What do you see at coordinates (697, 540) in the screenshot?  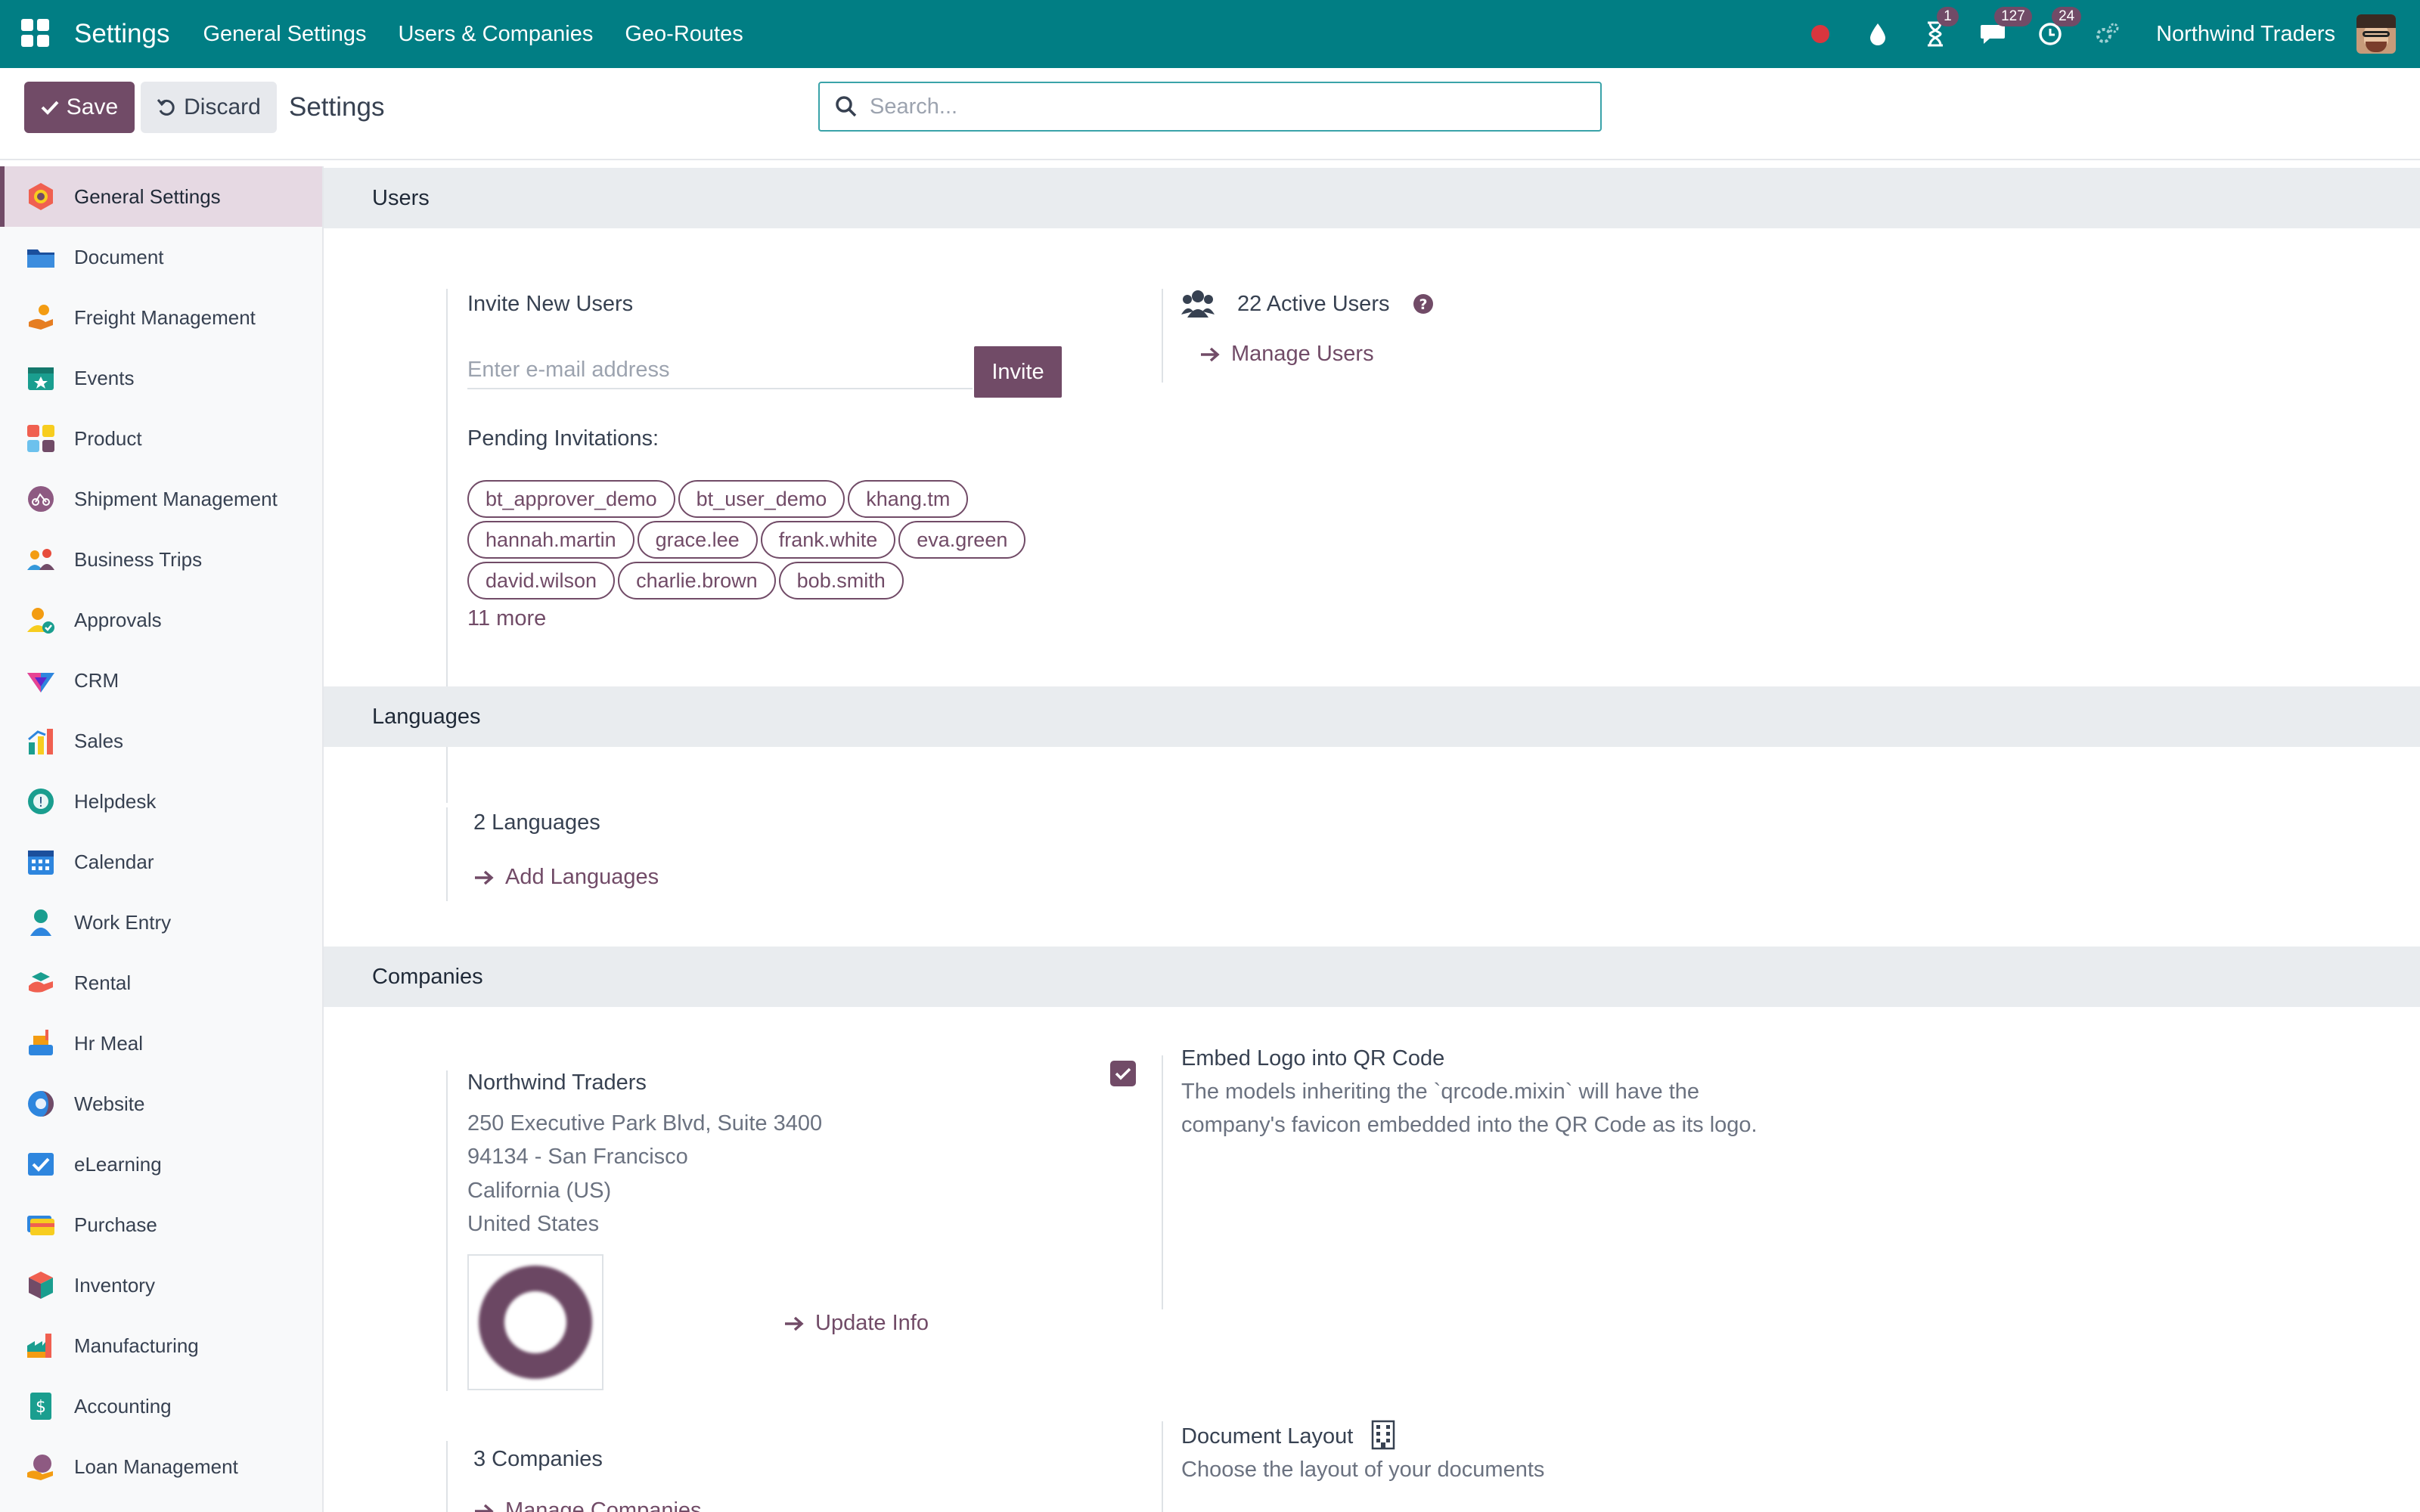 I see `pending-invitation-tag: grace.lee` at bounding box center [697, 540].